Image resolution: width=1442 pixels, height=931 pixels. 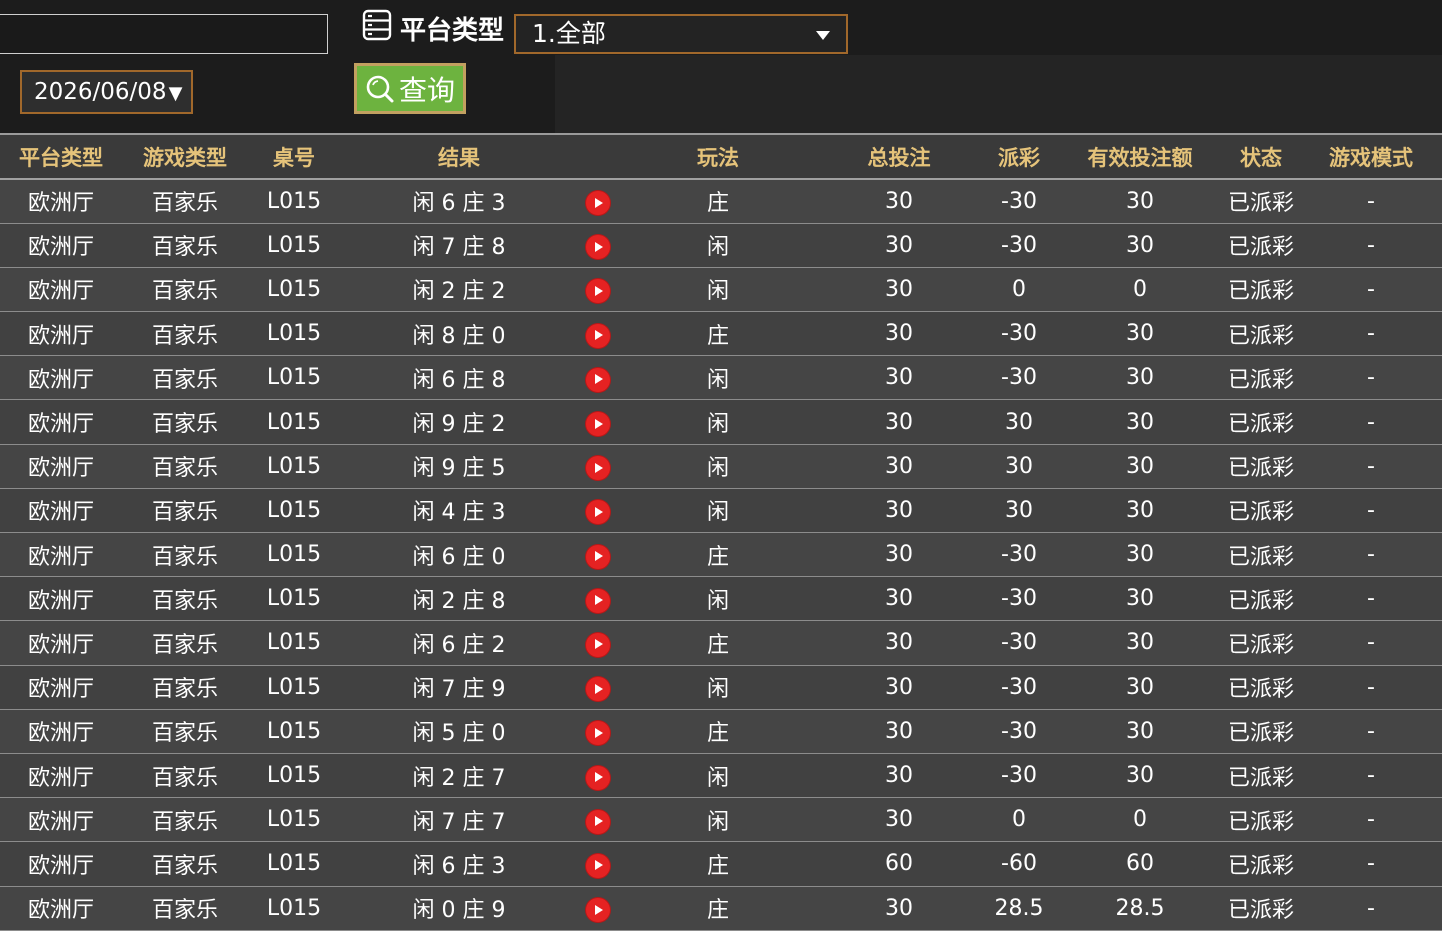 I want to click on cell-result: 闲 2 庄 8, so click(x=459, y=599).